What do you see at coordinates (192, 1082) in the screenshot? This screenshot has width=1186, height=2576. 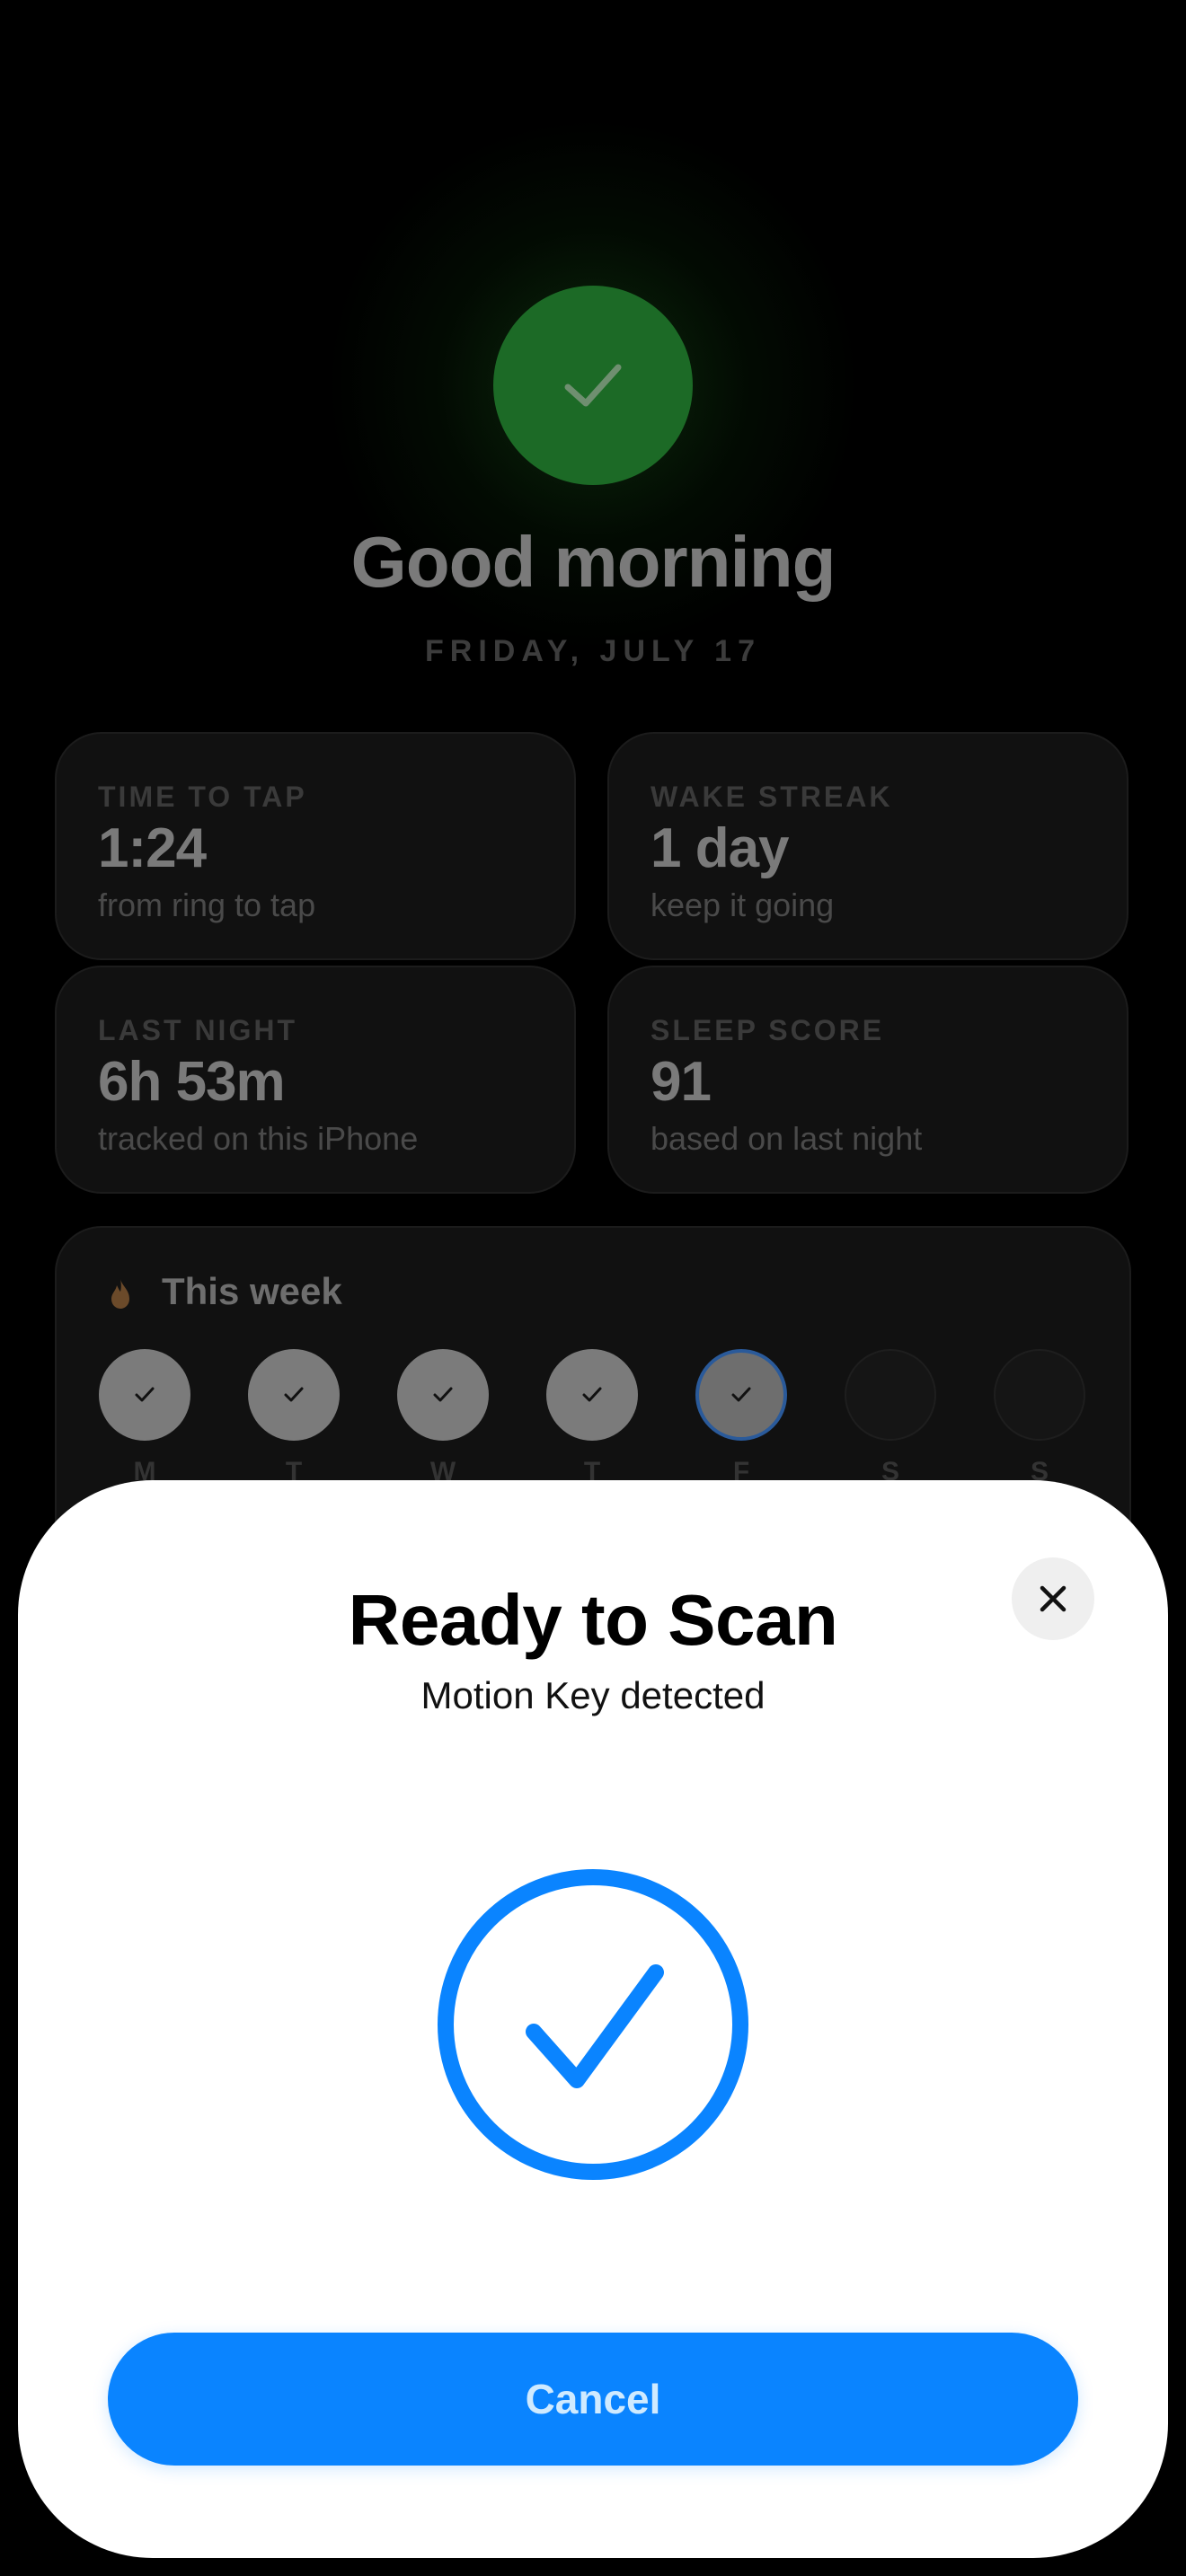 I see `stat-value: 6h 53m` at bounding box center [192, 1082].